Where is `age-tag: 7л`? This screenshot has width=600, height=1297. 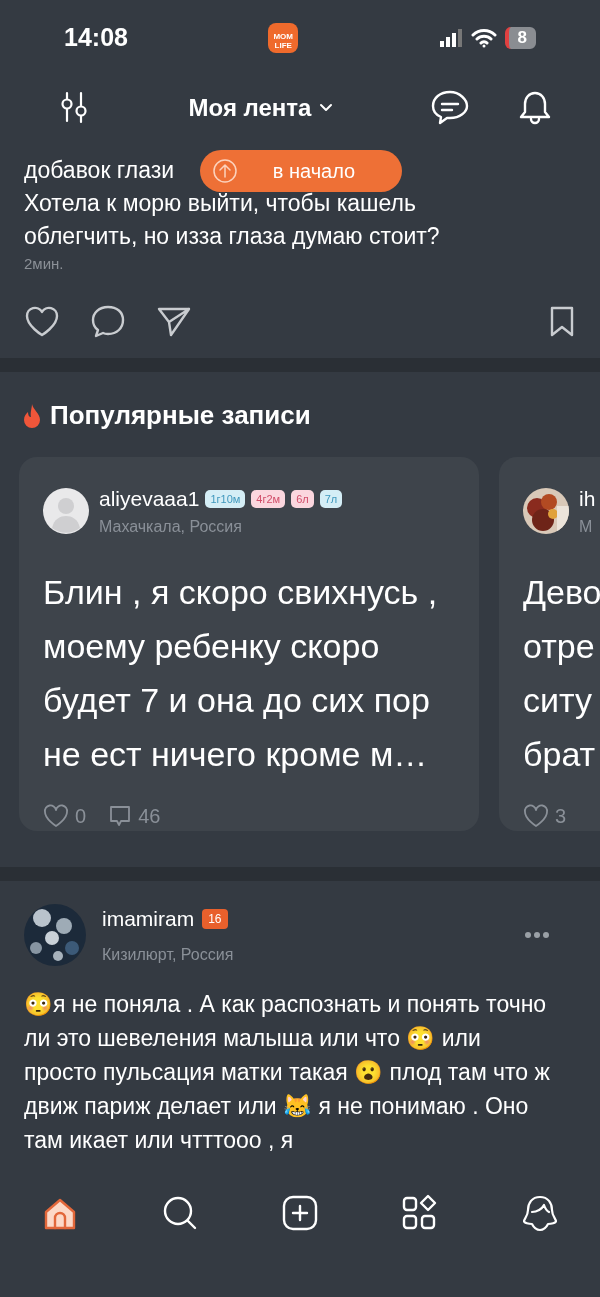
age-tag: 7л is located at coordinates (331, 498).